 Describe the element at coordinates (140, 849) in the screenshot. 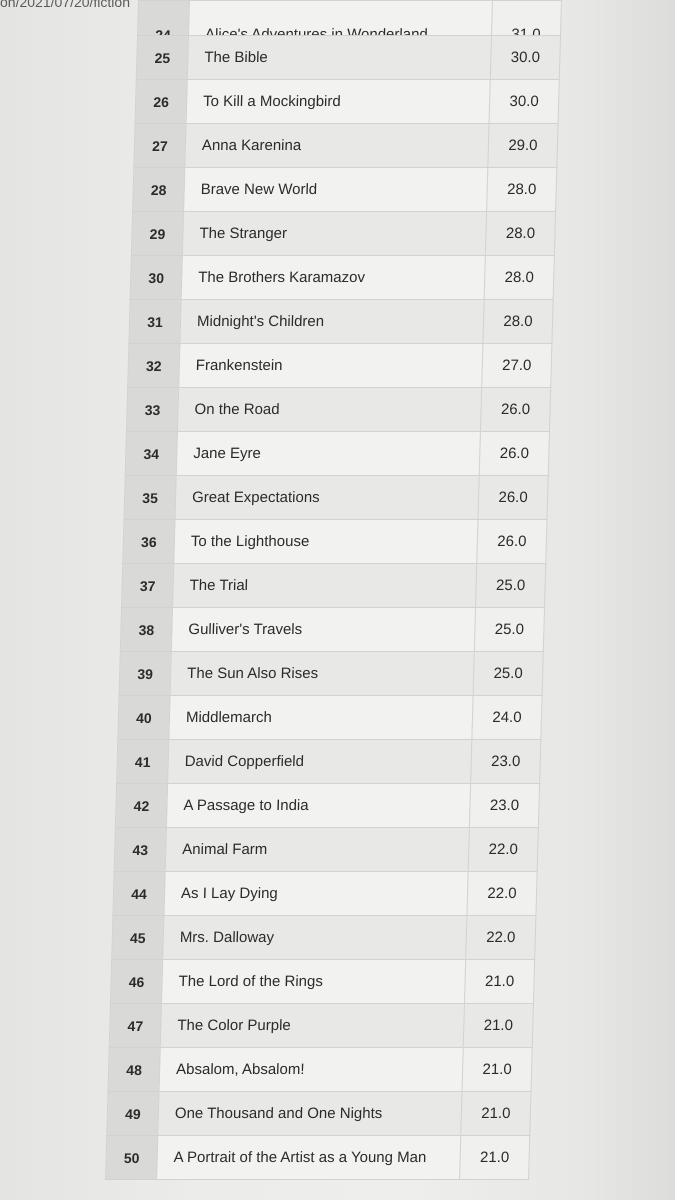

I see `rank-cell: 43` at that location.